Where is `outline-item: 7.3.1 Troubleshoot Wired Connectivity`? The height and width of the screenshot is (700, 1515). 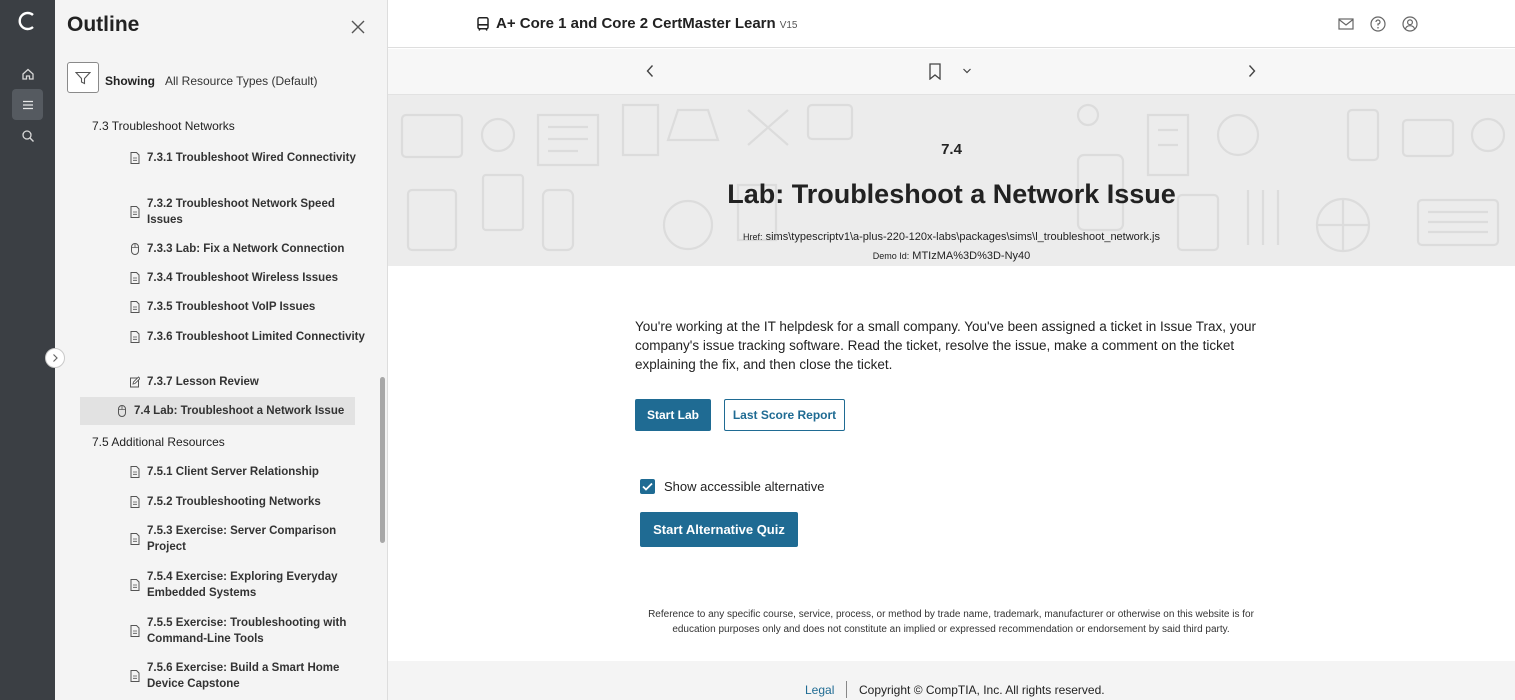 outline-item: 7.3.1 Troubleshoot Wired Connectivity is located at coordinates (247, 158).